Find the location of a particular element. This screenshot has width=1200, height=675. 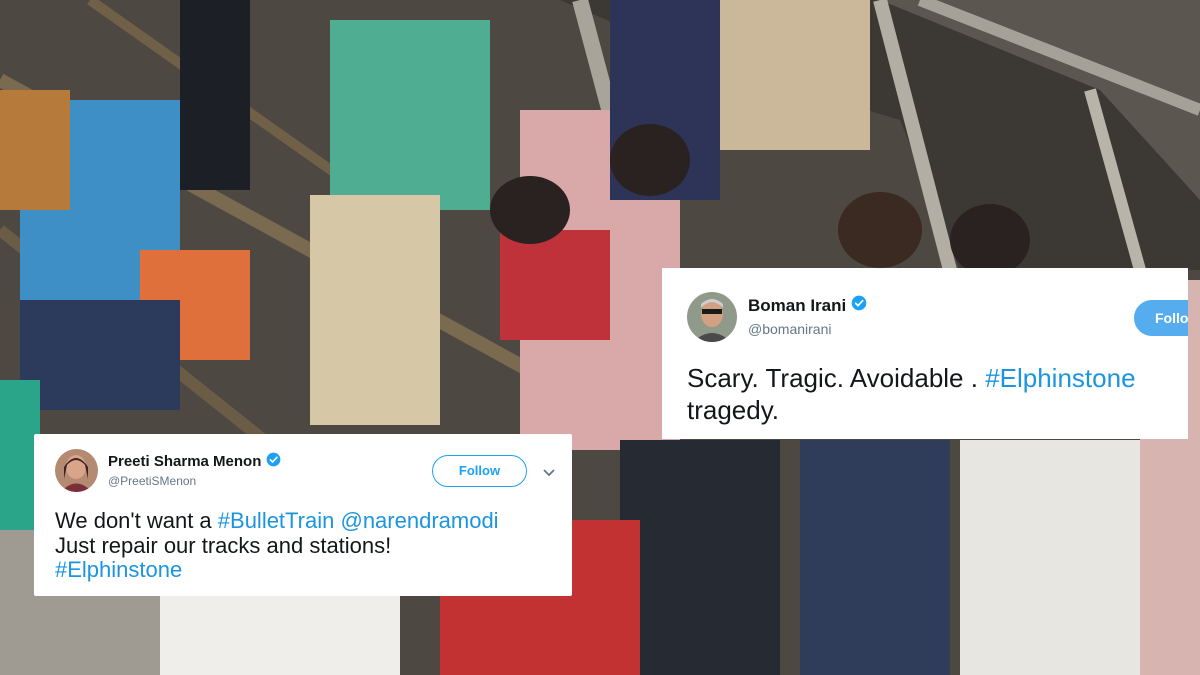

tweet-author-handle: @PreetiSMenon is located at coordinates (152, 481).